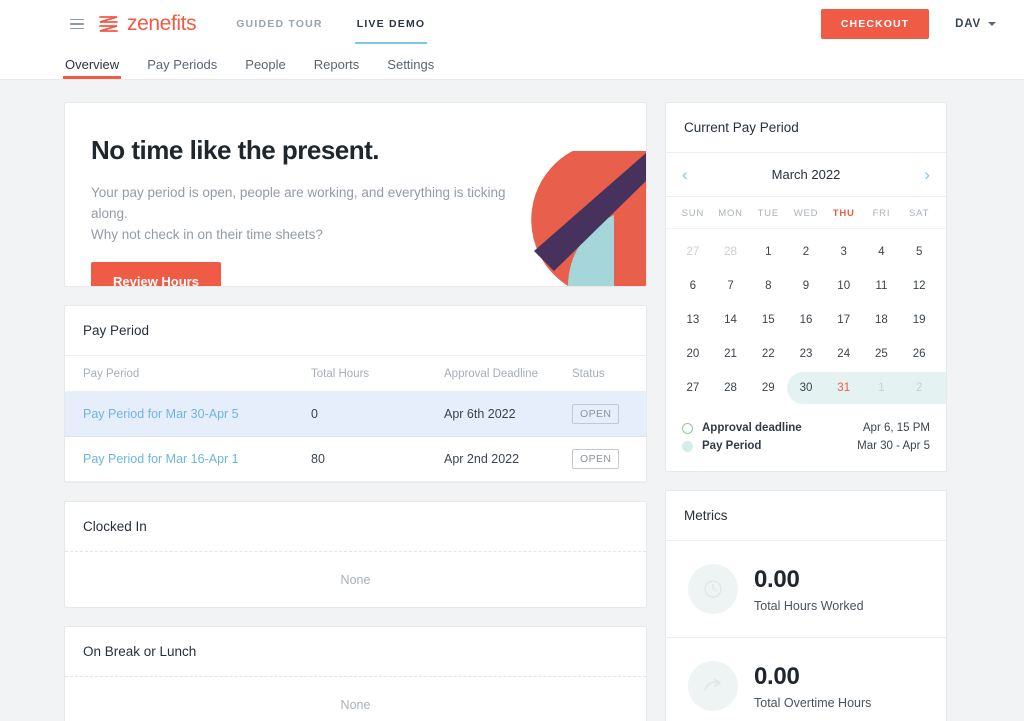 Image resolution: width=1024 pixels, height=721 pixels. What do you see at coordinates (752, 428) in the screenshot?
I see `legend-label-approval-deadline: Approval deadline` at bounding box center [752, 428].